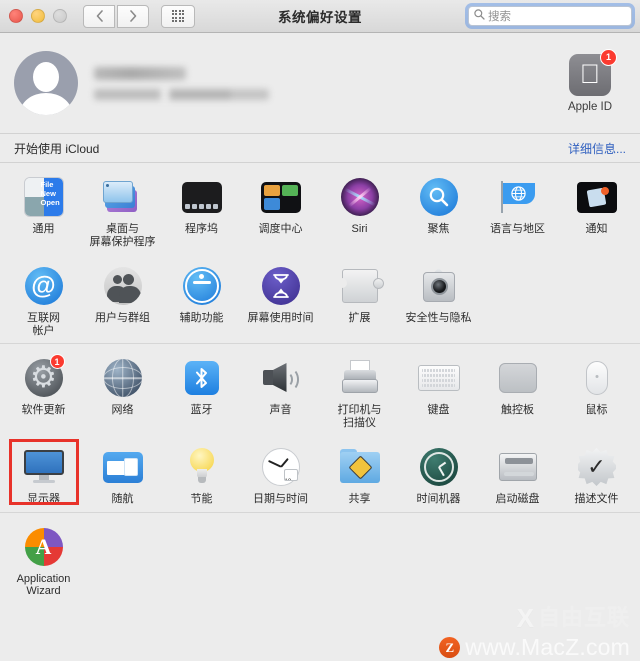 The height and width of the screenshot is (661, 640). Describe the element at coordinates (122, 473) in the screenshot. I see `pref-sidecar: 随航` at that location.